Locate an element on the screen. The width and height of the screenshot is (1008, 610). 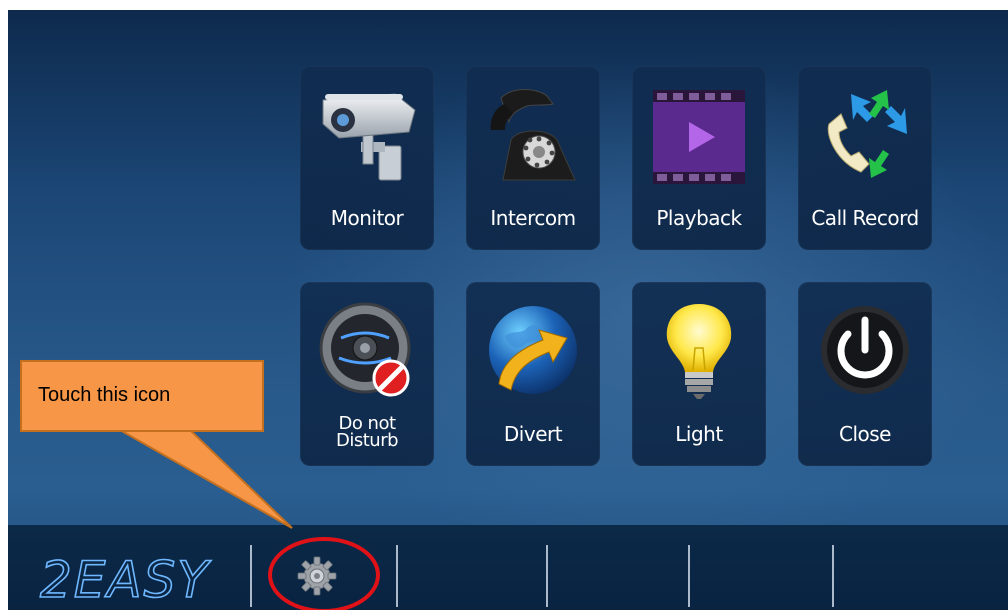
callout-box: Touch this icon is located at coordinates (142, 396).